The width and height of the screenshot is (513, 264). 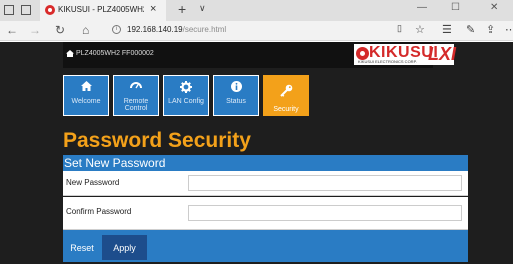 I want to click on new-password-label: New Password, so click(x=93, y=182).